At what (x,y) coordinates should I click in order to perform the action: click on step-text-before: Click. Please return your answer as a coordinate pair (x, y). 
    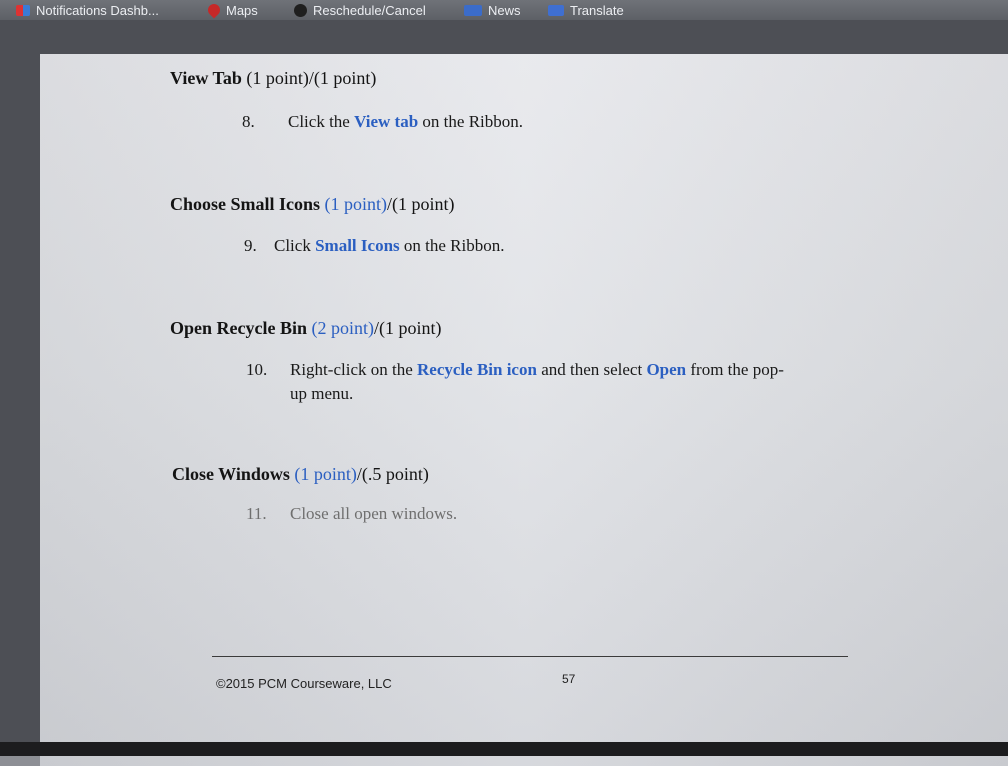
    Looking at the image, I should click on (295, 245).